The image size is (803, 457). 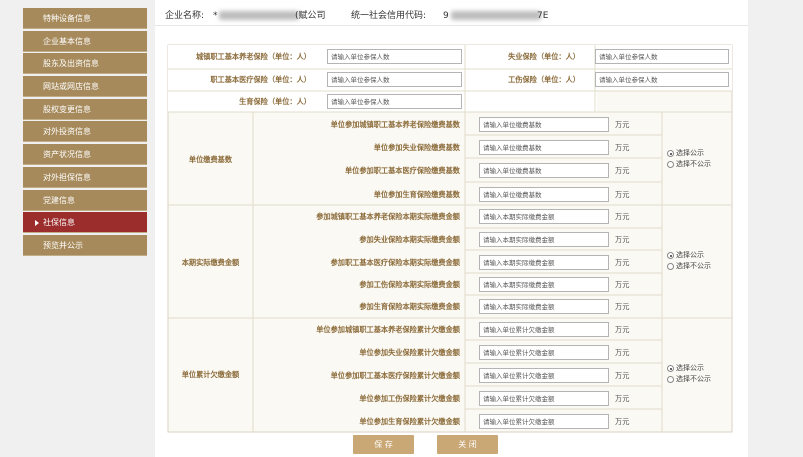 What do you see at coordinates (662, 79) in the screenshot?
I see `insured-input-injury` at bounding box center [662, 79].